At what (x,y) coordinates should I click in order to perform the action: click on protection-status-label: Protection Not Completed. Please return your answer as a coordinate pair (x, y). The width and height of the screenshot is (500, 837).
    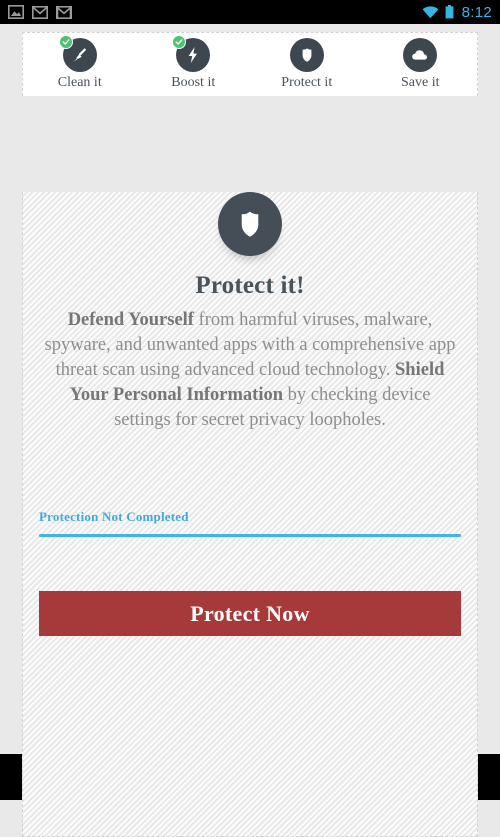
    Looking at the image, I should click on (114, 516).